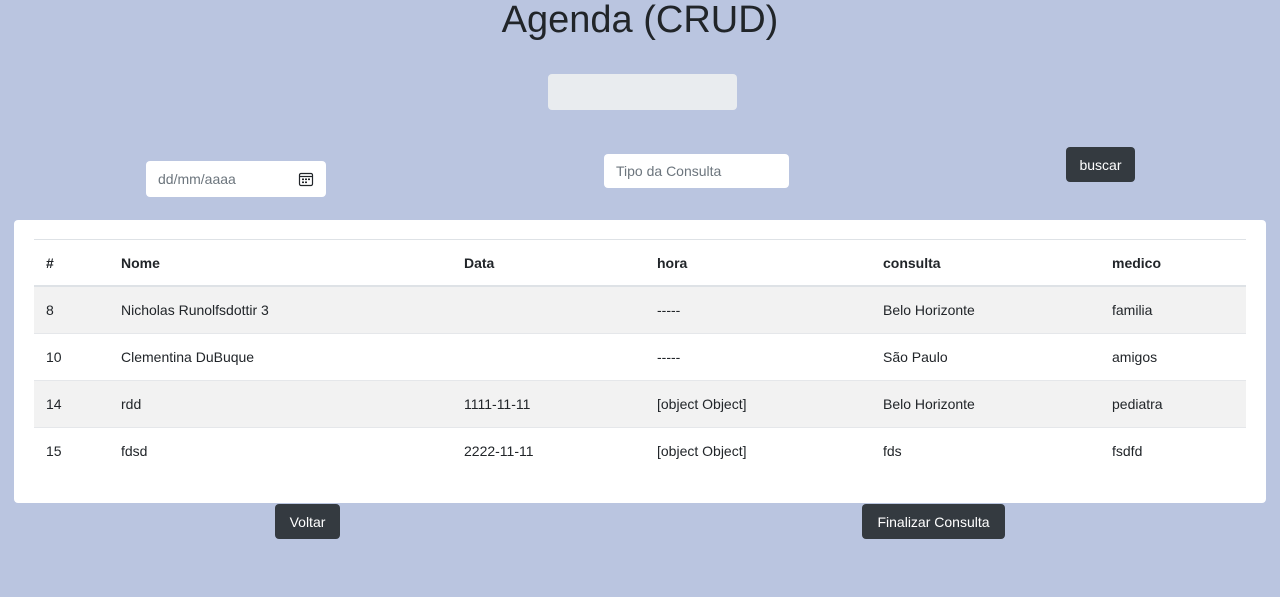  What do you see at coordinates (71, 404) in the screenshot?
I see `cell-id: 14` at bounding box center [71, 404].